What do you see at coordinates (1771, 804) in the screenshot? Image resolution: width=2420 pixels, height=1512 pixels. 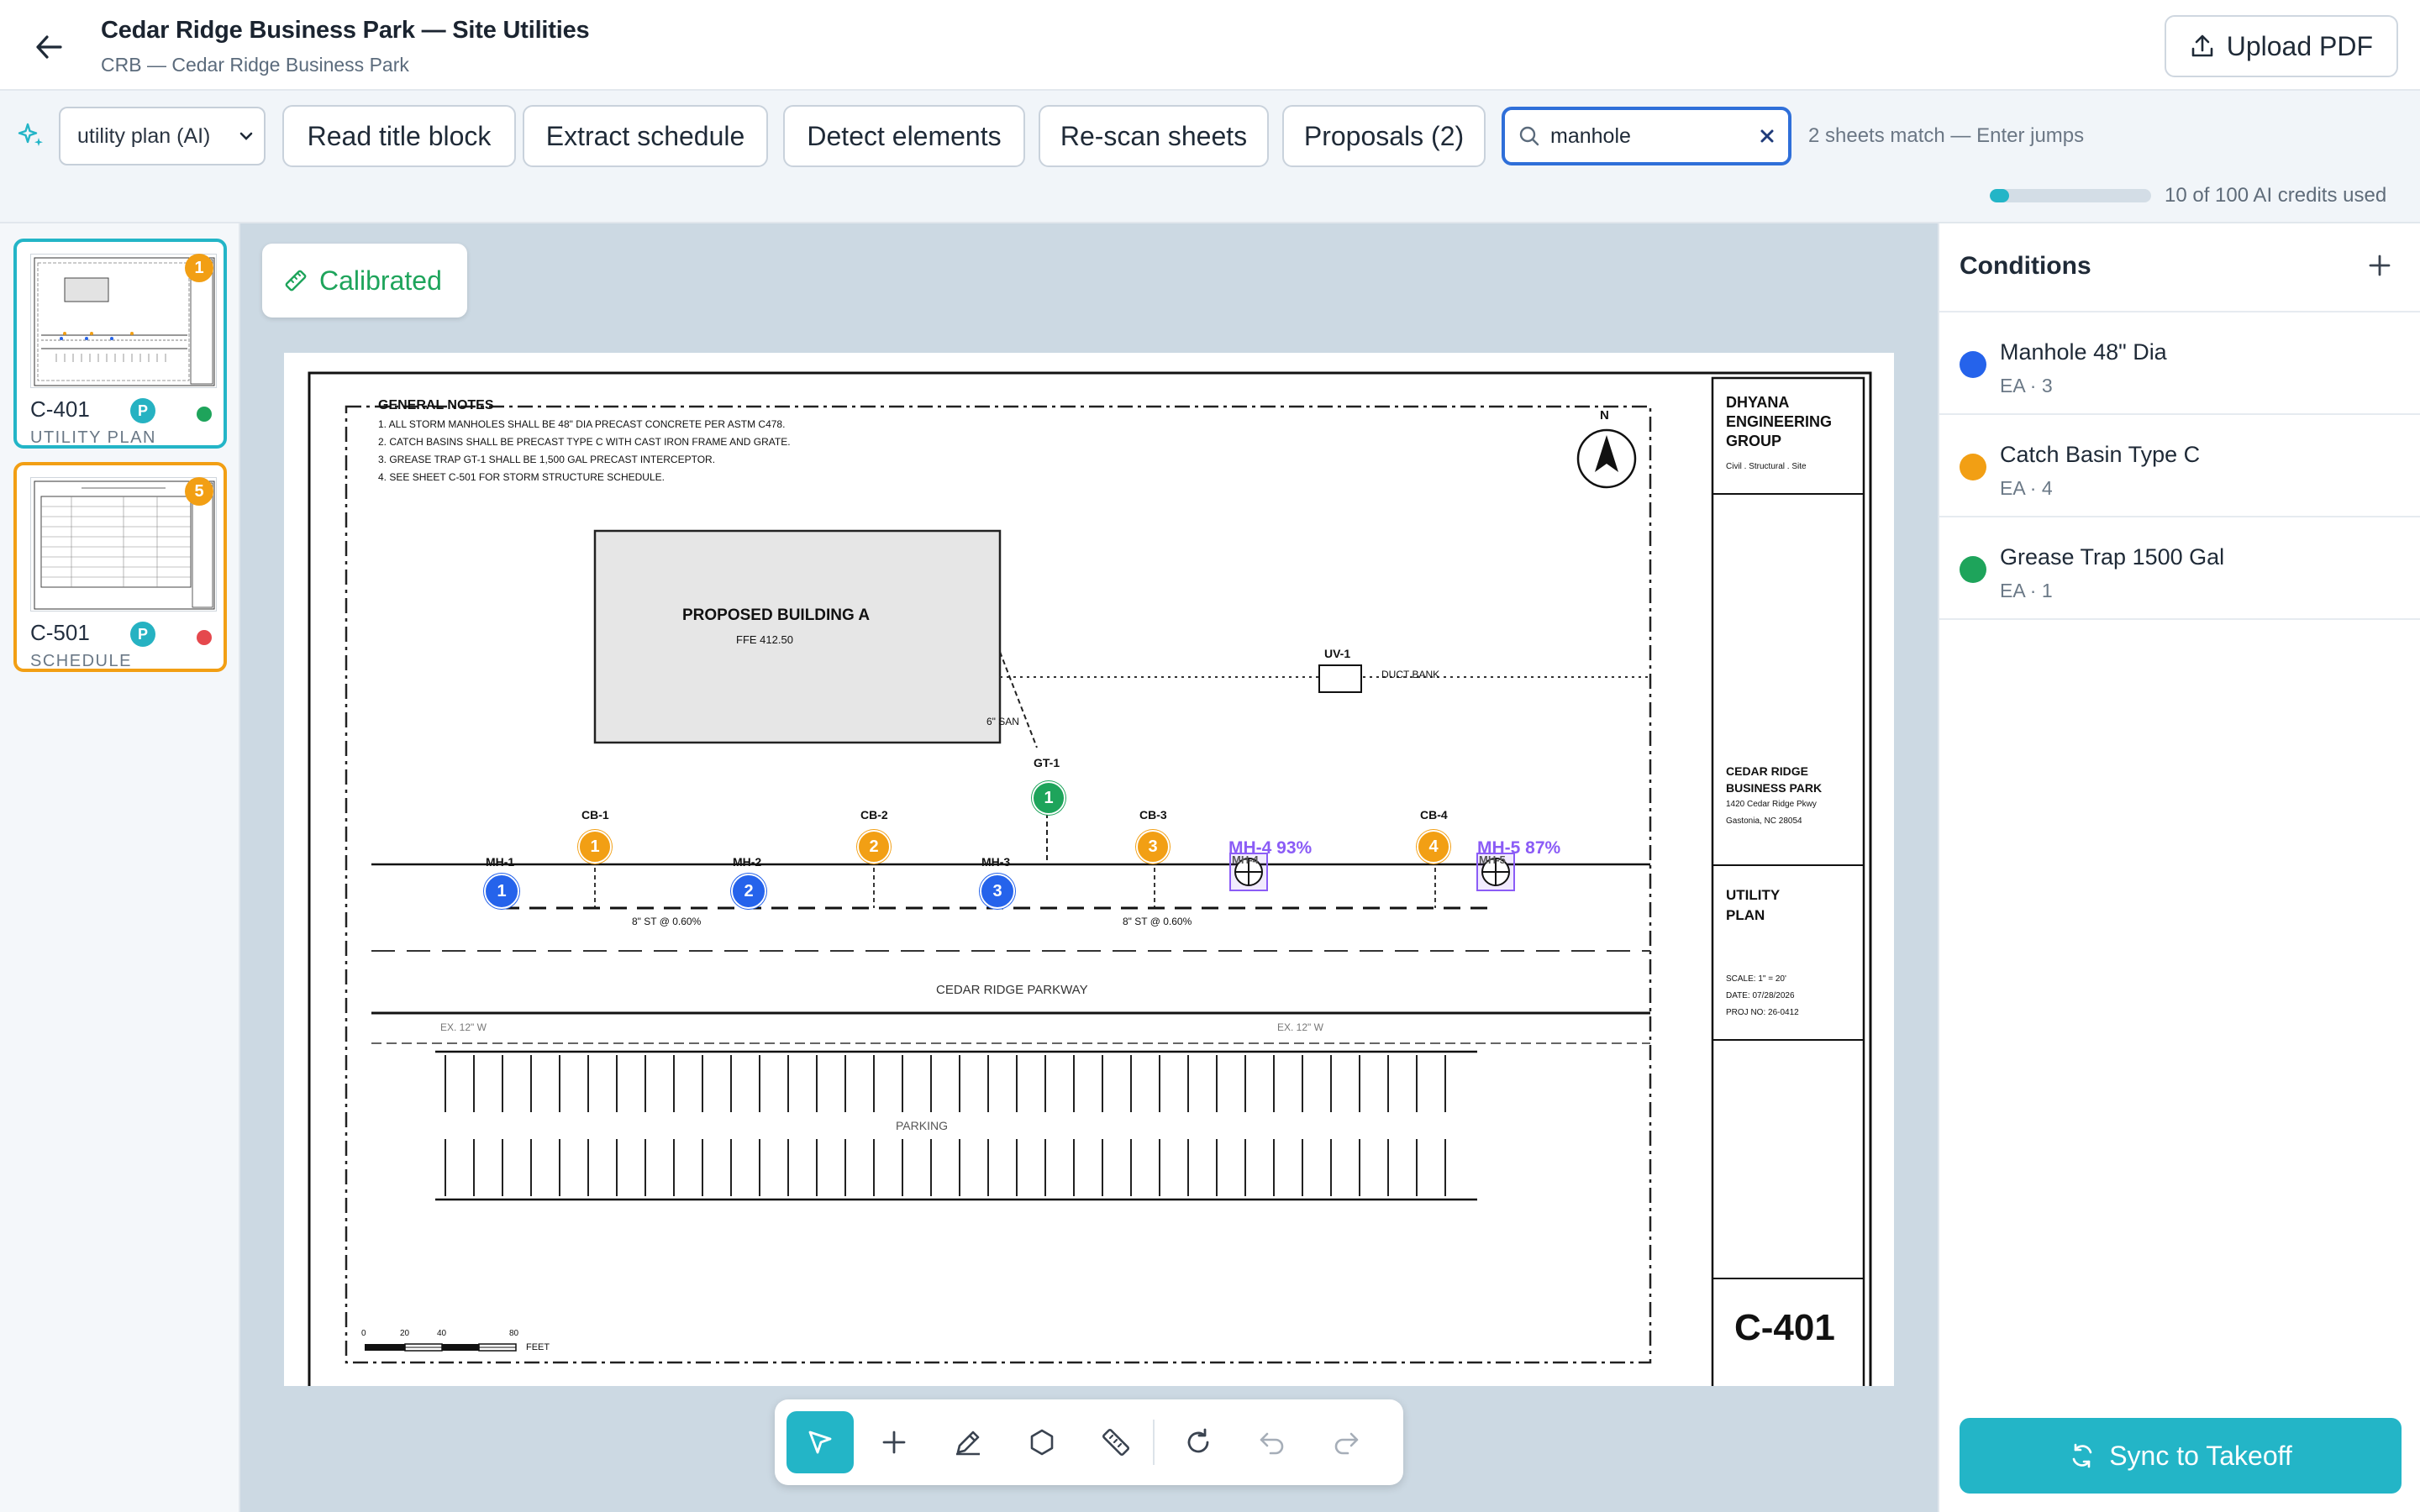 I see `project-address-1: 1420 Cedar Ridge Pkwy` at bounding box center [1771, 804].